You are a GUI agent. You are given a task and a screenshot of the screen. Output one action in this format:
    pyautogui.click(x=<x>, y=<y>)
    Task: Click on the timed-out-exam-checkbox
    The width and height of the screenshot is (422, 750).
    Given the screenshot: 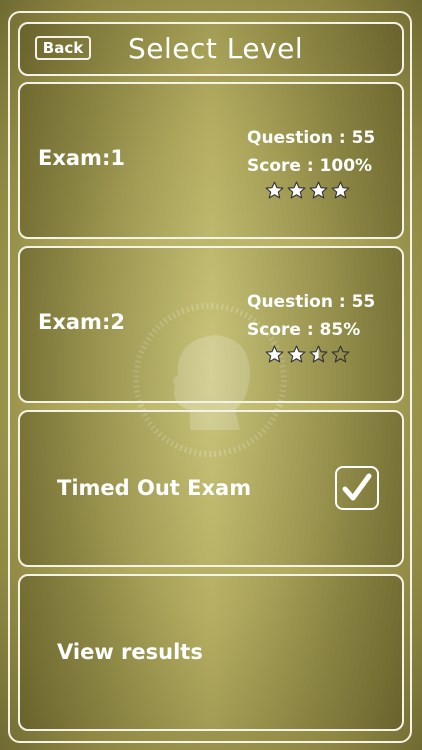 What is the action you would take?
    pyautogui.click(x=357, y=488)
    